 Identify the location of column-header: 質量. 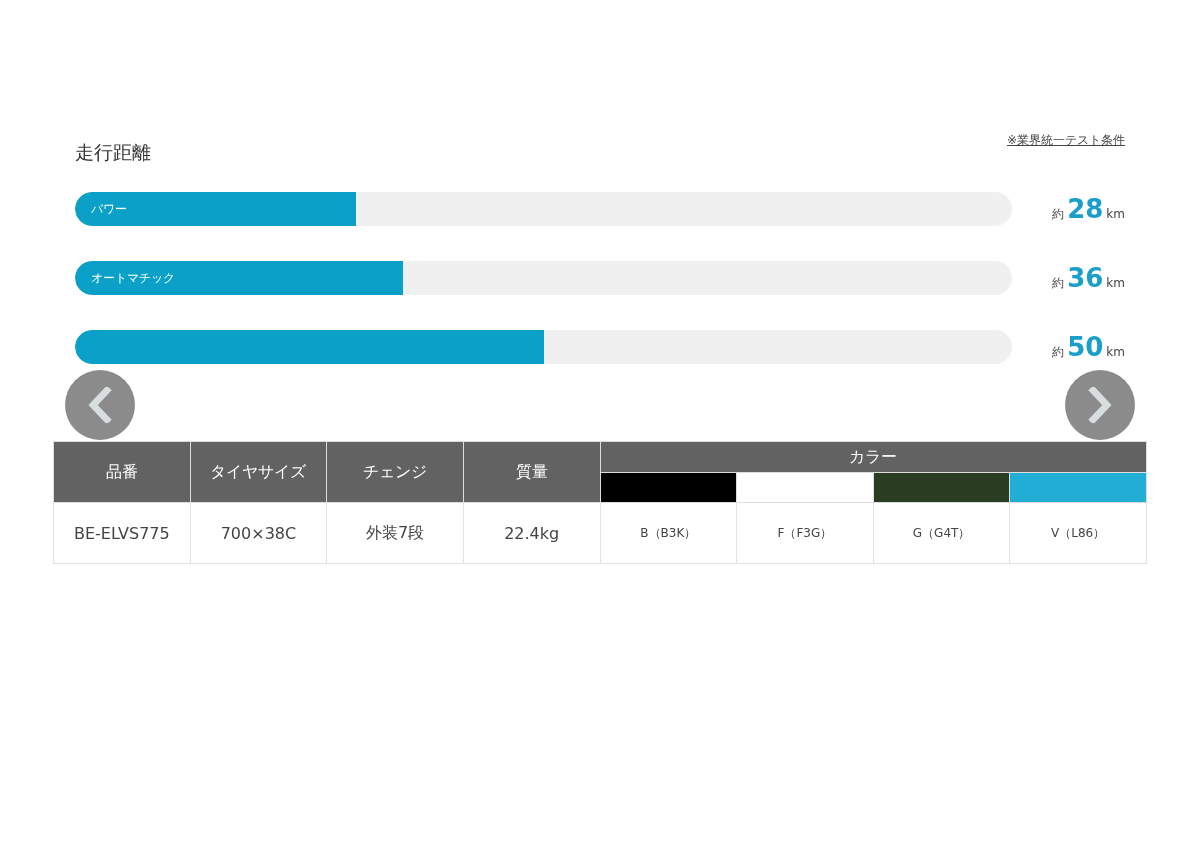
(531, 472).